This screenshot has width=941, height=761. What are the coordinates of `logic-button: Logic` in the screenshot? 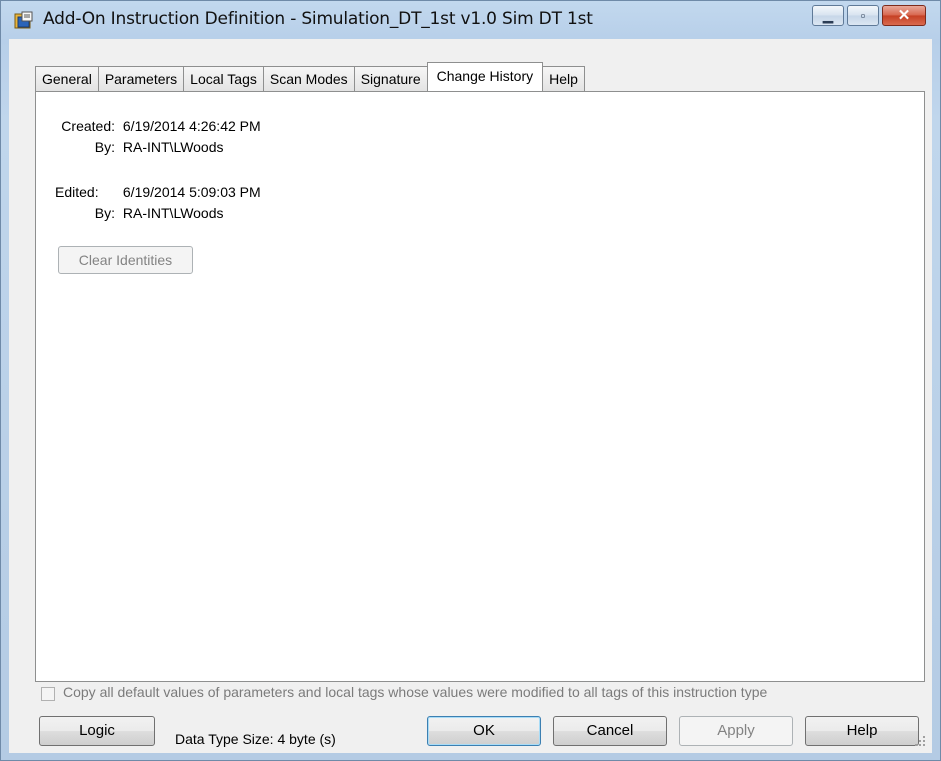 It's located at (97, 731).